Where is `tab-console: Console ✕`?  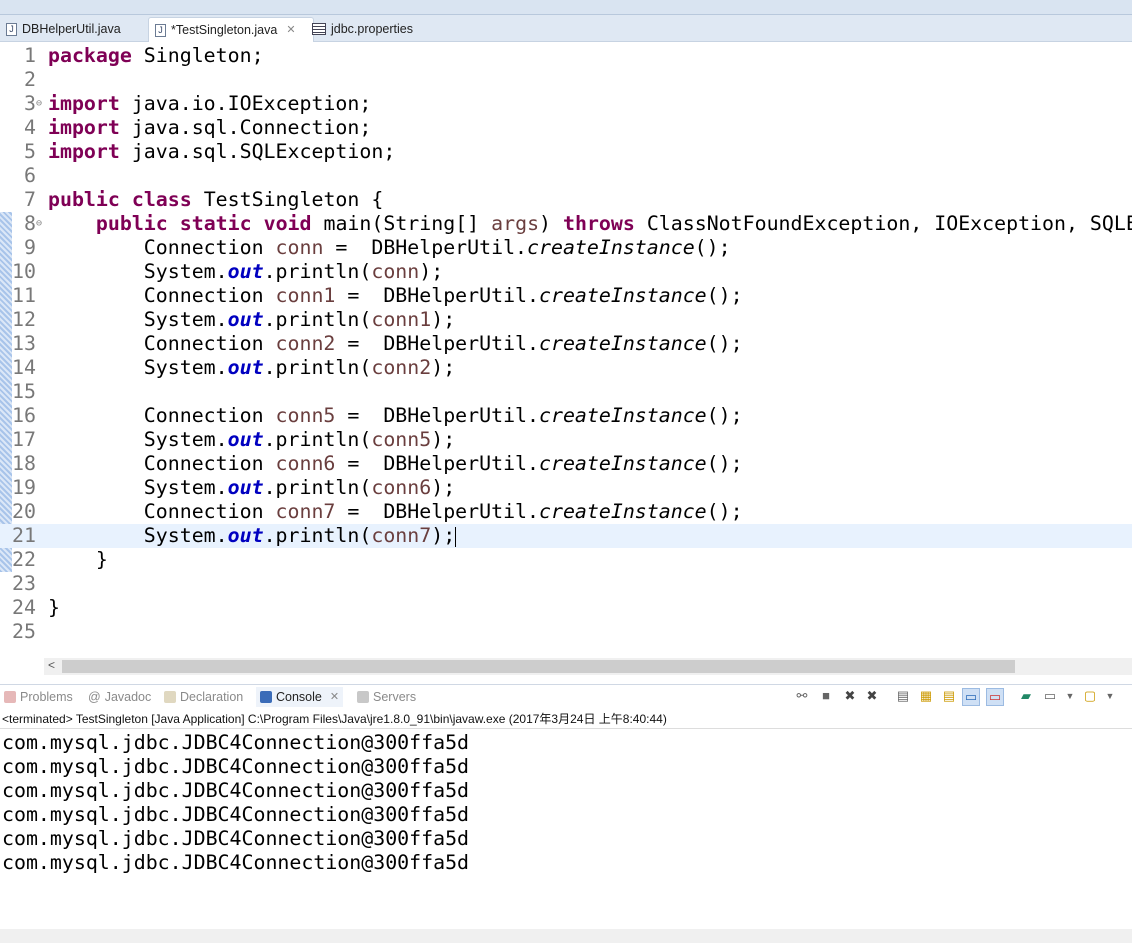 tab-console: Console ✕ is located at coordinates (300, 697).